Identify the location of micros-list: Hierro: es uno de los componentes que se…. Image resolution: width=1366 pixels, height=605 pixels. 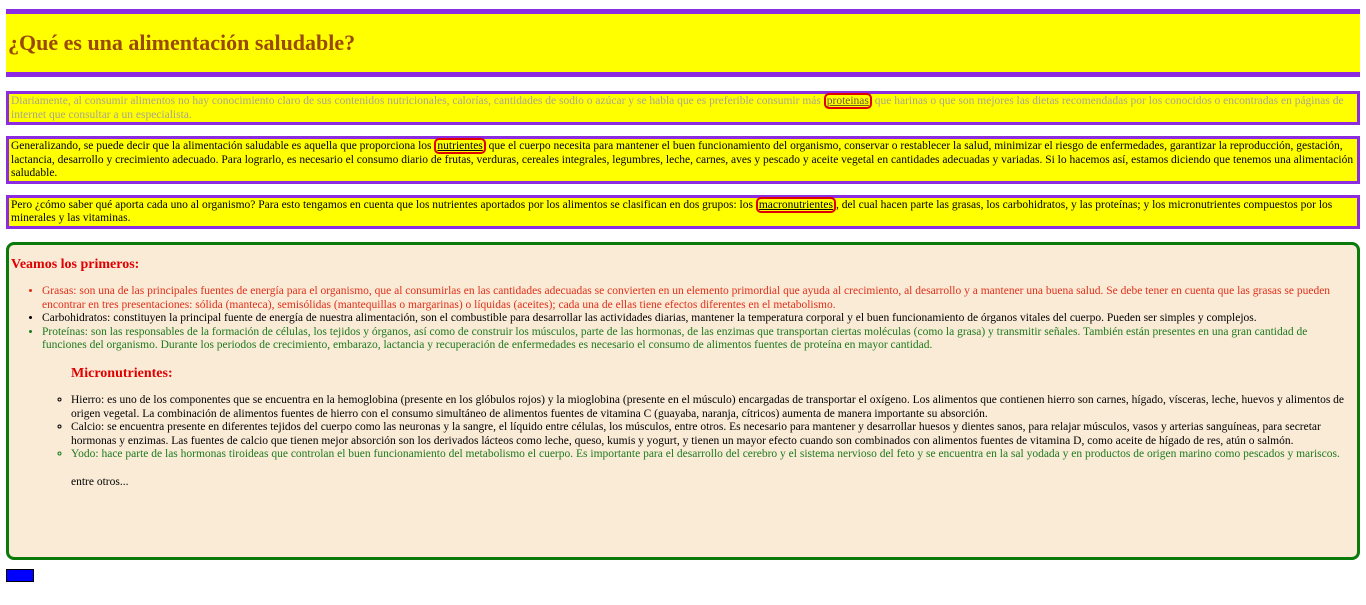
(708, 428).